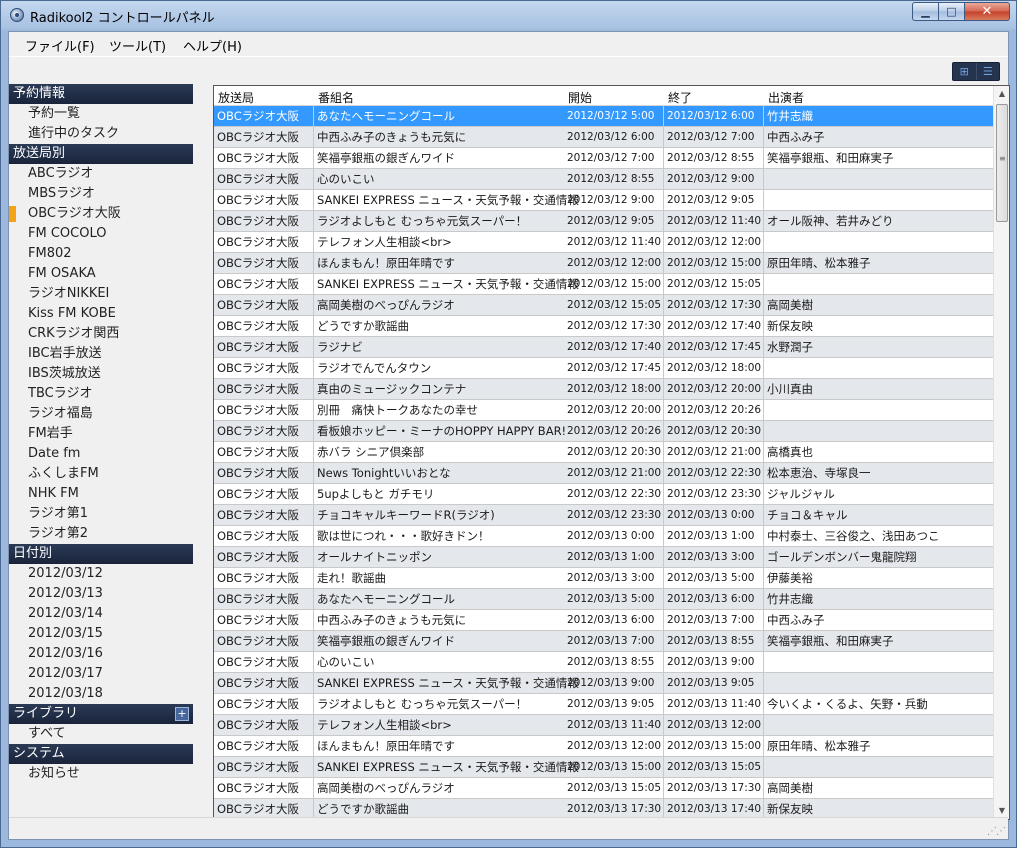 Image resolution: width=1017 pixels, height=848 pixels. I want to click on sidebar-item: Date fm, so click(101, 454).